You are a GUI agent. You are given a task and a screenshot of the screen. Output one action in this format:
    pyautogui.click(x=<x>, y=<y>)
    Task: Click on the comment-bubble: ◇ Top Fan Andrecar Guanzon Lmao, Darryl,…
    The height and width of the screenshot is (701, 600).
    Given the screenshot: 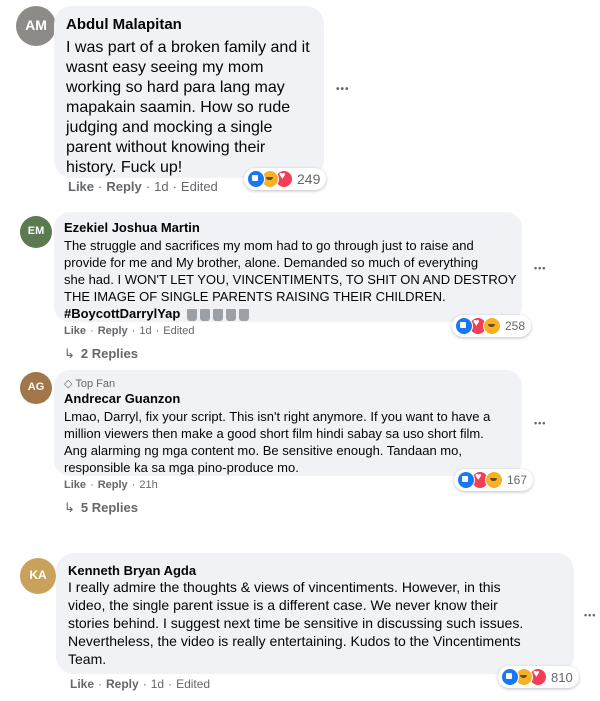 What is the action you would take?
    pyautogui.click(x=288, y=423)
    